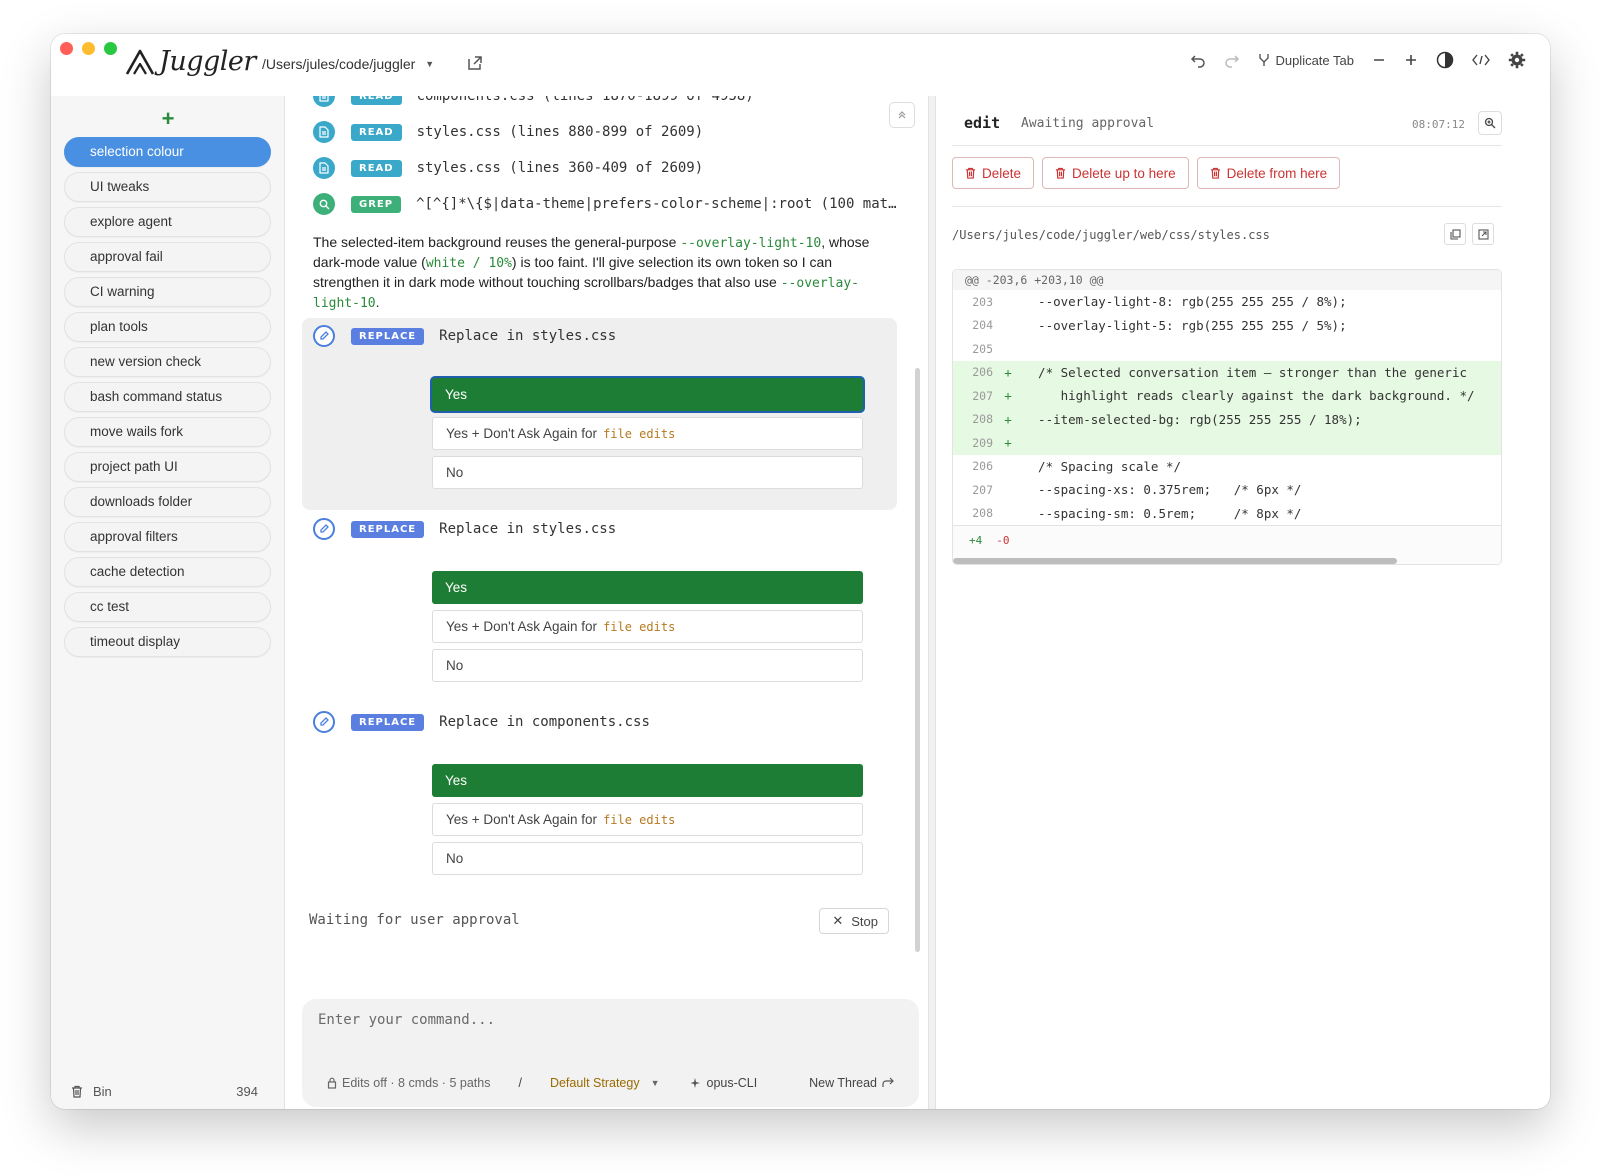 The image size is (1600, 1175). I want to click on divider, so click(1227, 206).